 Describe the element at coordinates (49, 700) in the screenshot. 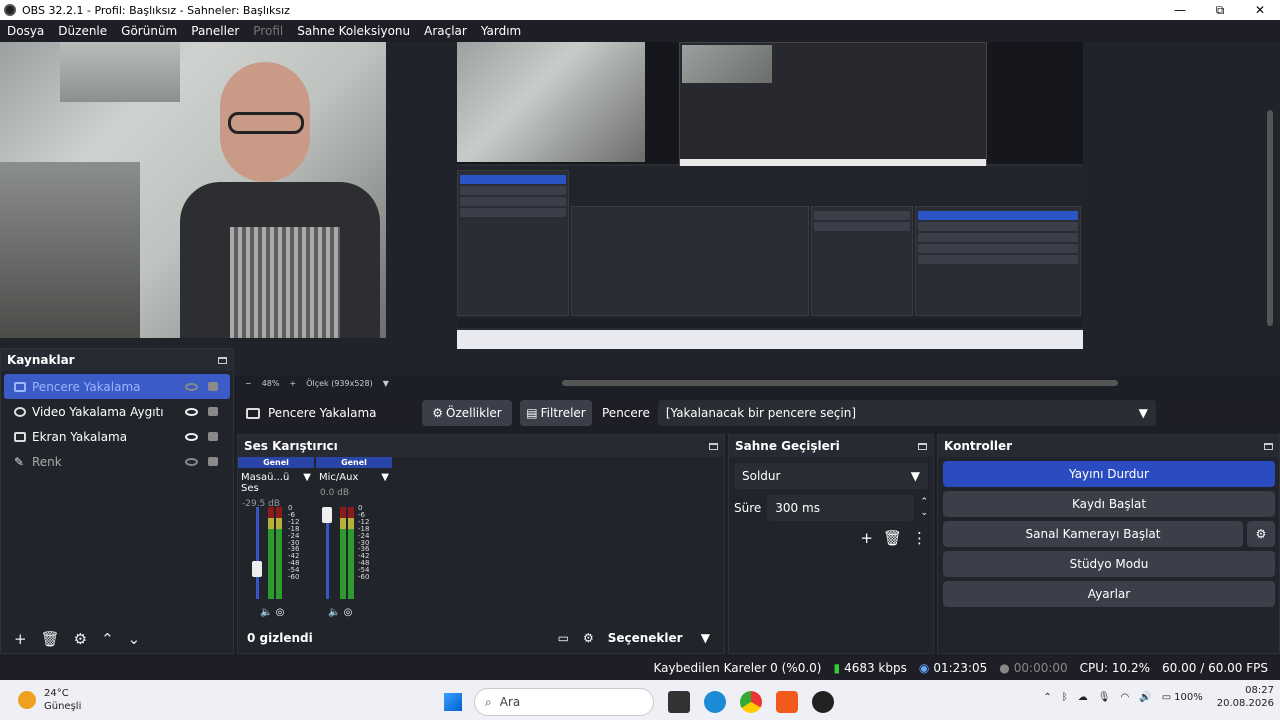

I see `weather-widget: 24°C Güneşli` at that location.